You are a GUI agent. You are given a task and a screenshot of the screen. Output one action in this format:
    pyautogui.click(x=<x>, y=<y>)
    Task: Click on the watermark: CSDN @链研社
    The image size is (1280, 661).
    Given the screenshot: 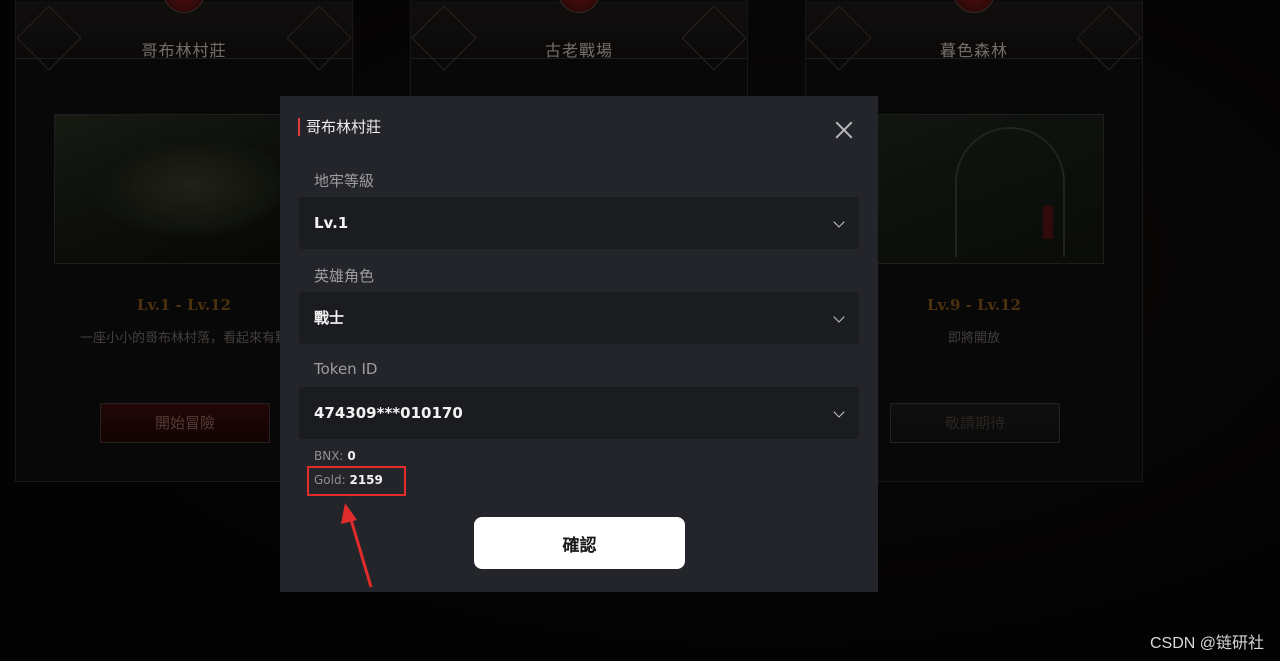 What is the action you would take?
    pyautogui.click(x=1206, y=643)
    